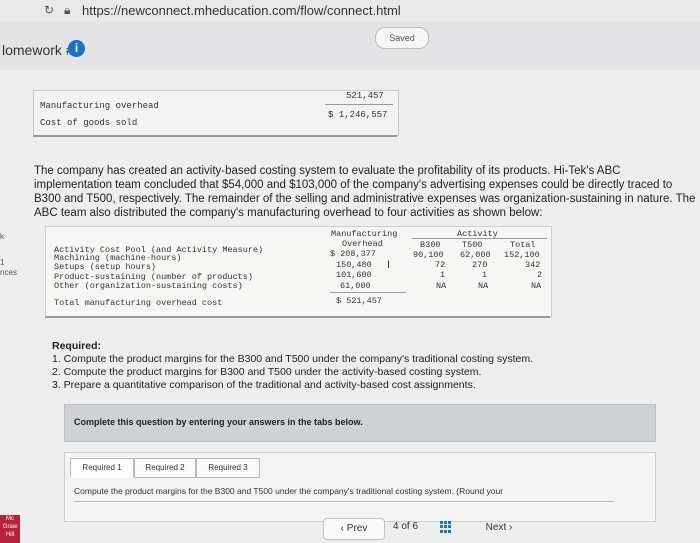  What do you see at coordinates (77, 346) in the screenshot?
I see `required-heading: Required:` at bounding box center [77, 346].